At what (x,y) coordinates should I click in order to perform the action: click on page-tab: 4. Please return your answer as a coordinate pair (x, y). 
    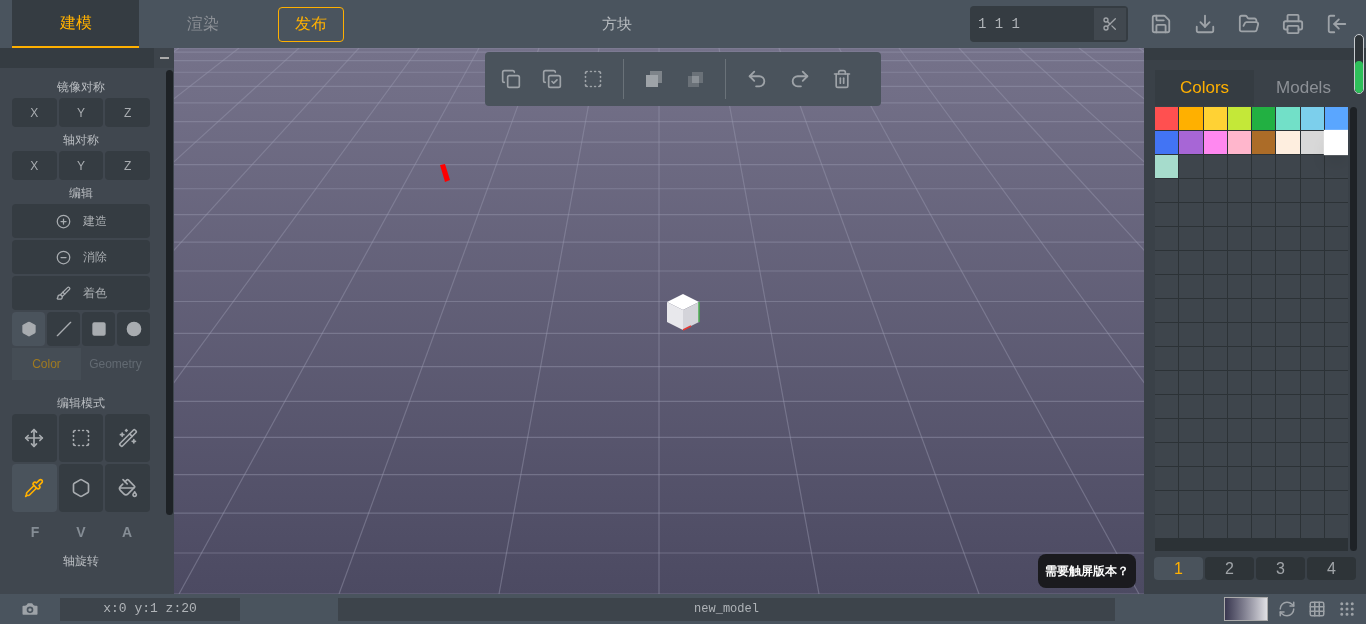
    Looking at the image, I should click on (1331, 568).